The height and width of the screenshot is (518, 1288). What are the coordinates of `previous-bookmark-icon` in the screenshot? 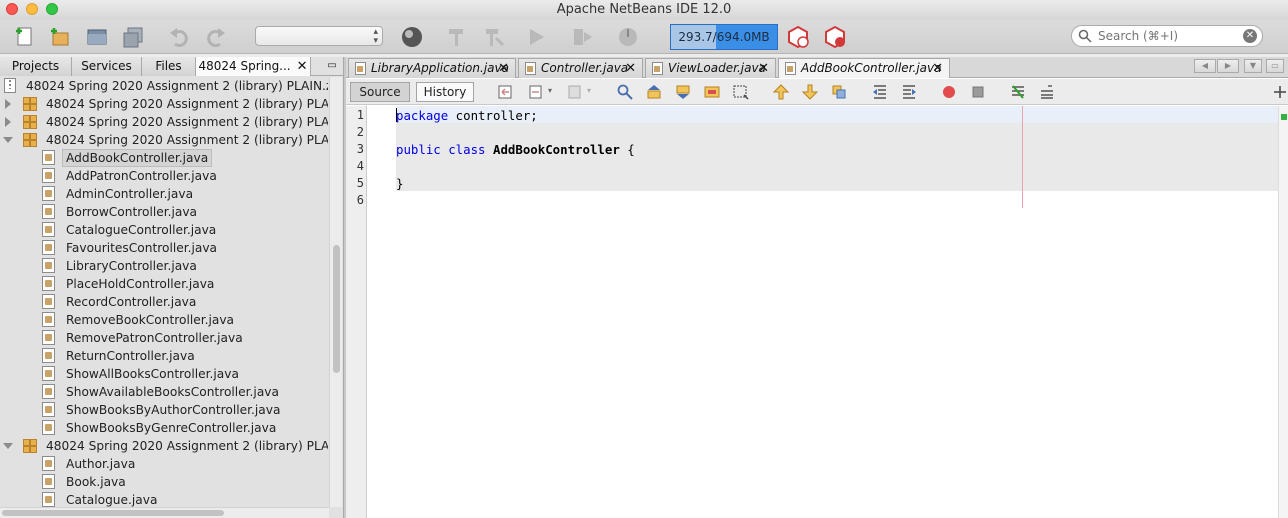 It's located at (781, 92).